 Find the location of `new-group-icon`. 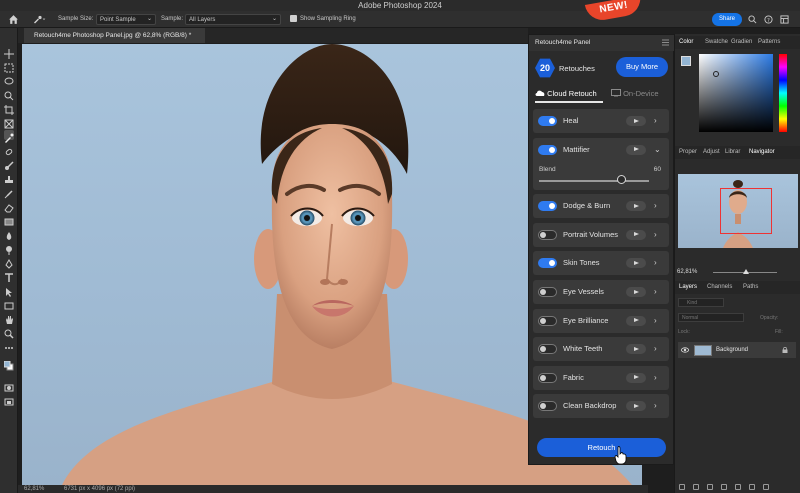

new-group-icon is located at coordinates (738, 487).